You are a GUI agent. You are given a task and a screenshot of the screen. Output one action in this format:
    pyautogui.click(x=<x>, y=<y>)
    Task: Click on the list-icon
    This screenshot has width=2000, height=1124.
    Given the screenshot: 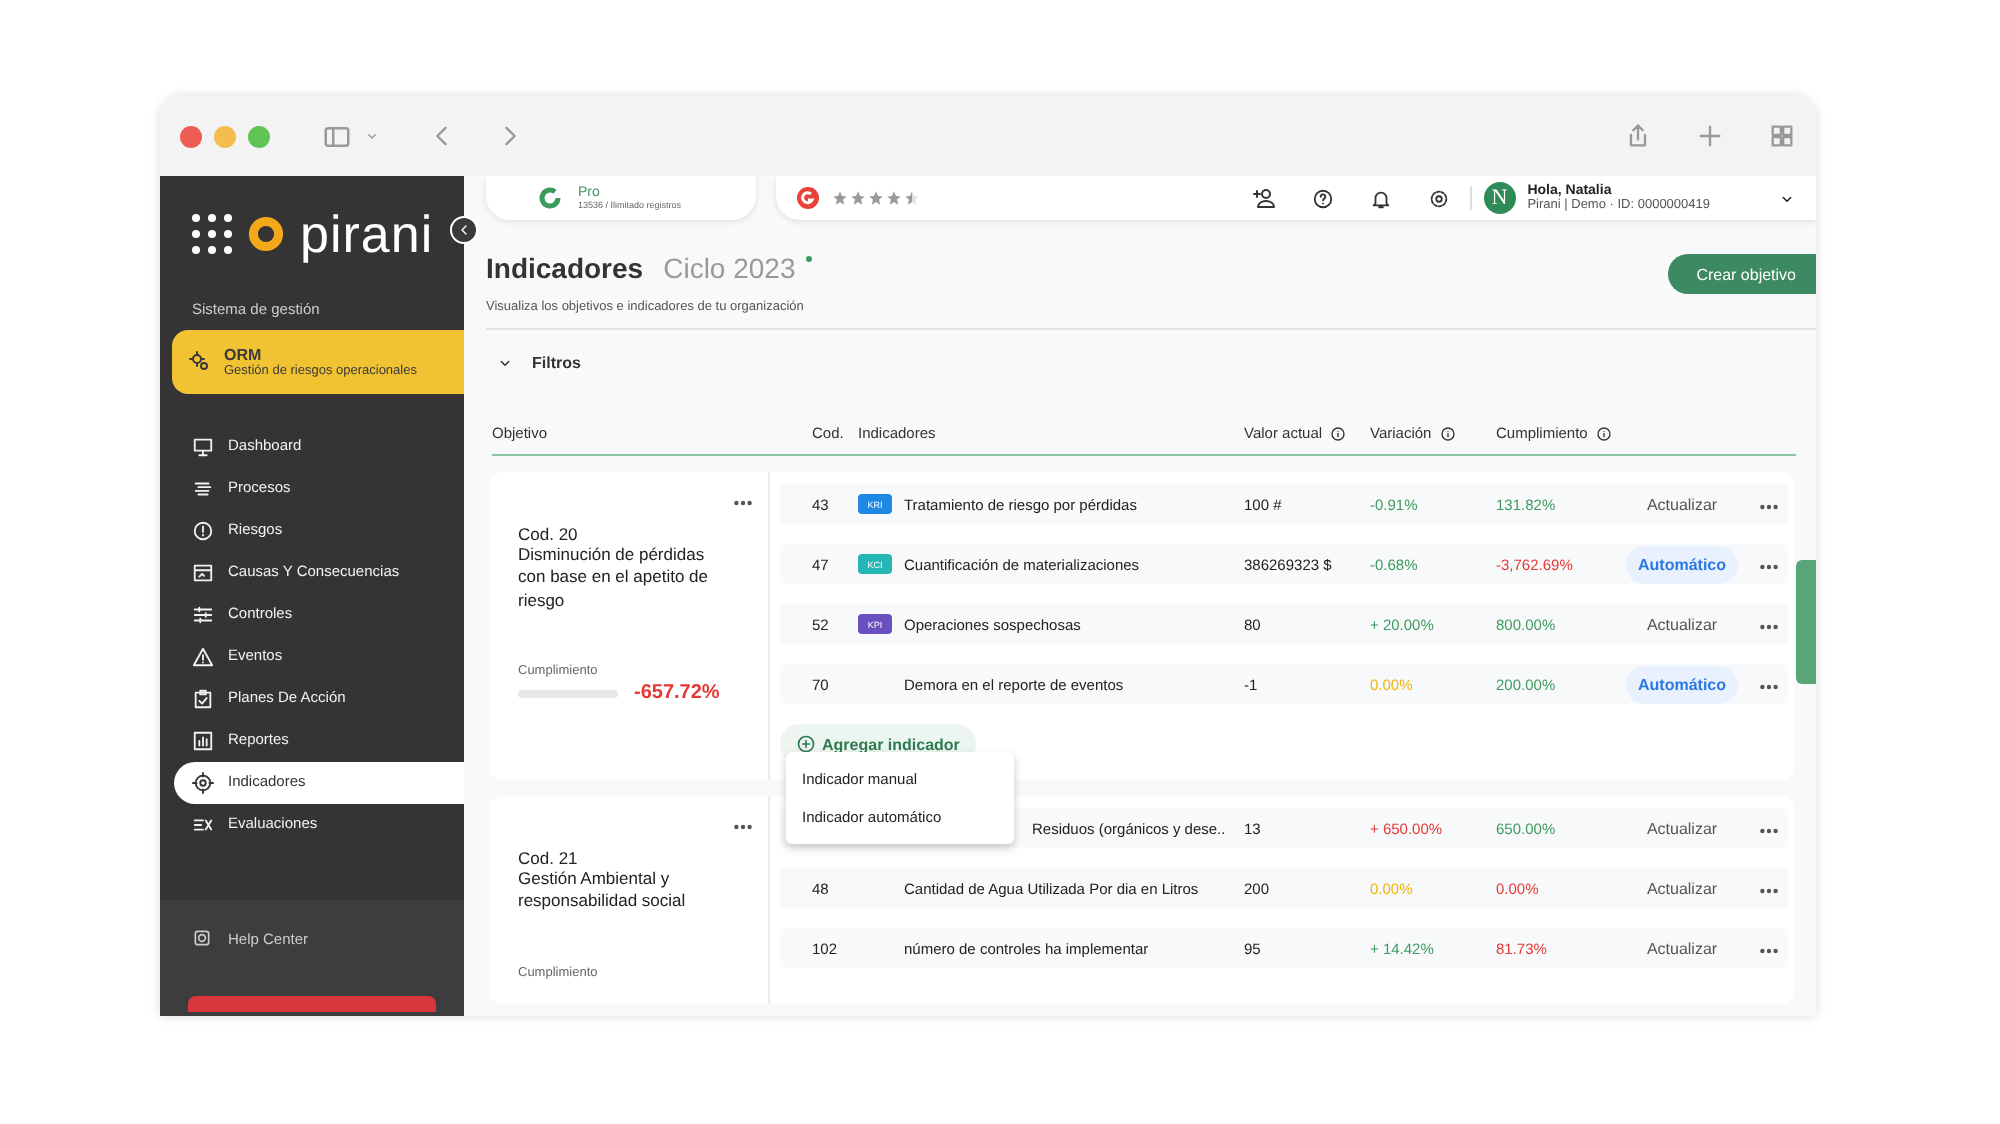 What is the action you would take?
    pyautogui.click(x=203, y=825)
    